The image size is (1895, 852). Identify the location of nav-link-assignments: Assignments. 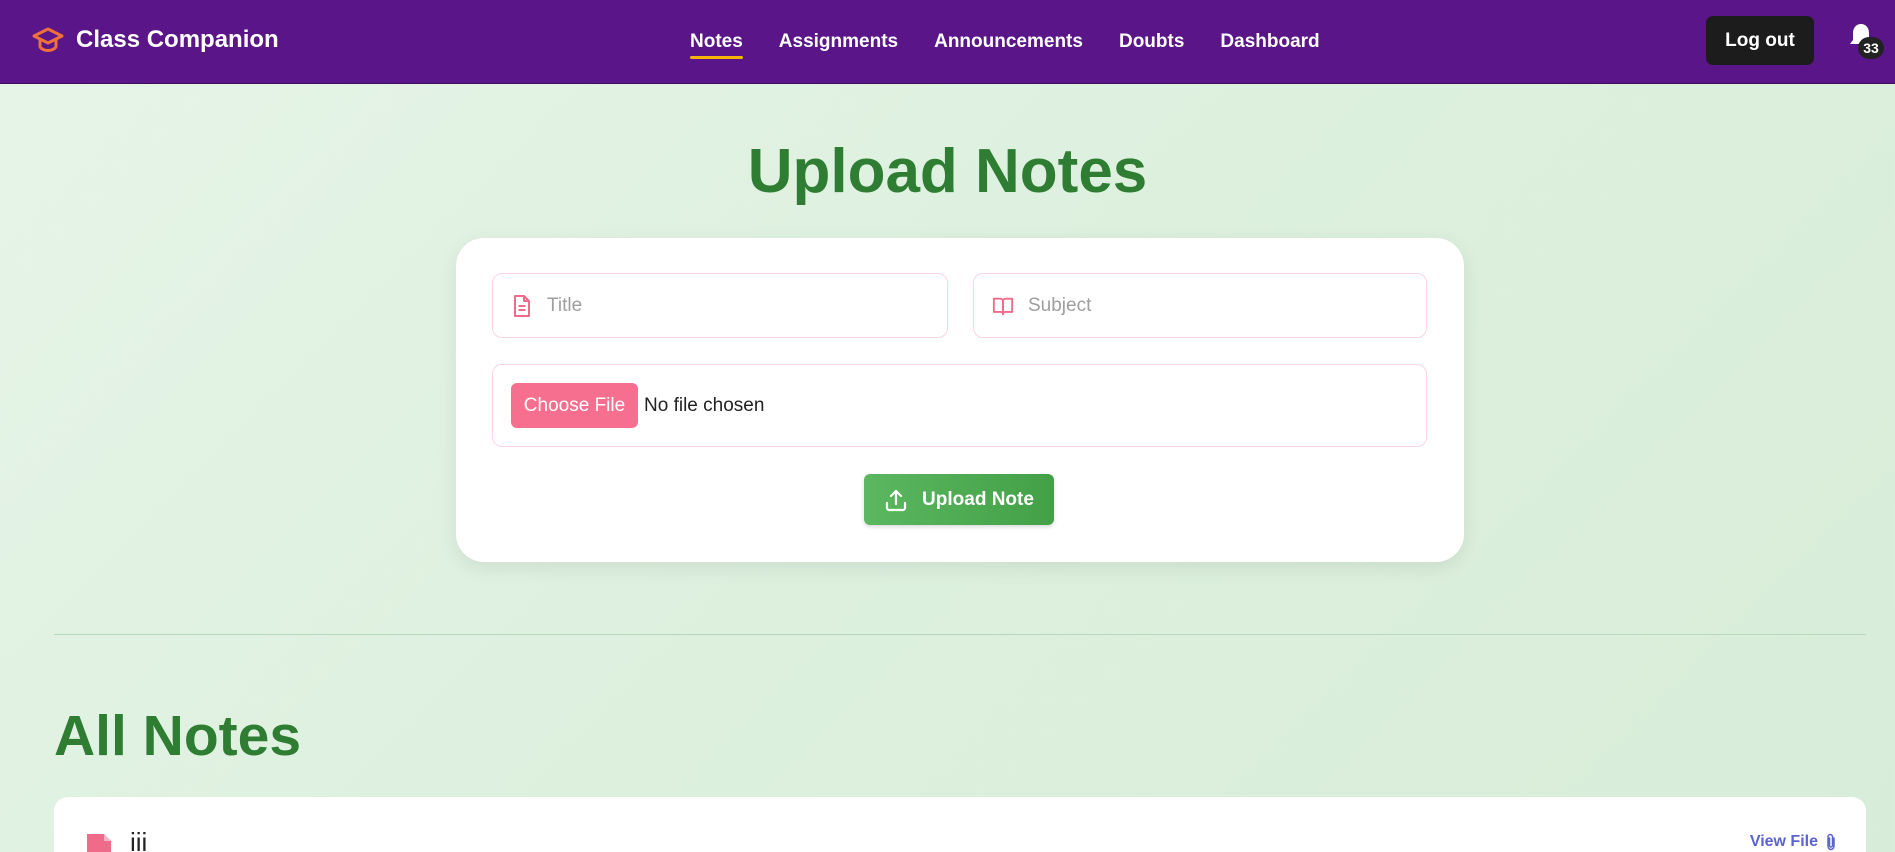
(838, 42).